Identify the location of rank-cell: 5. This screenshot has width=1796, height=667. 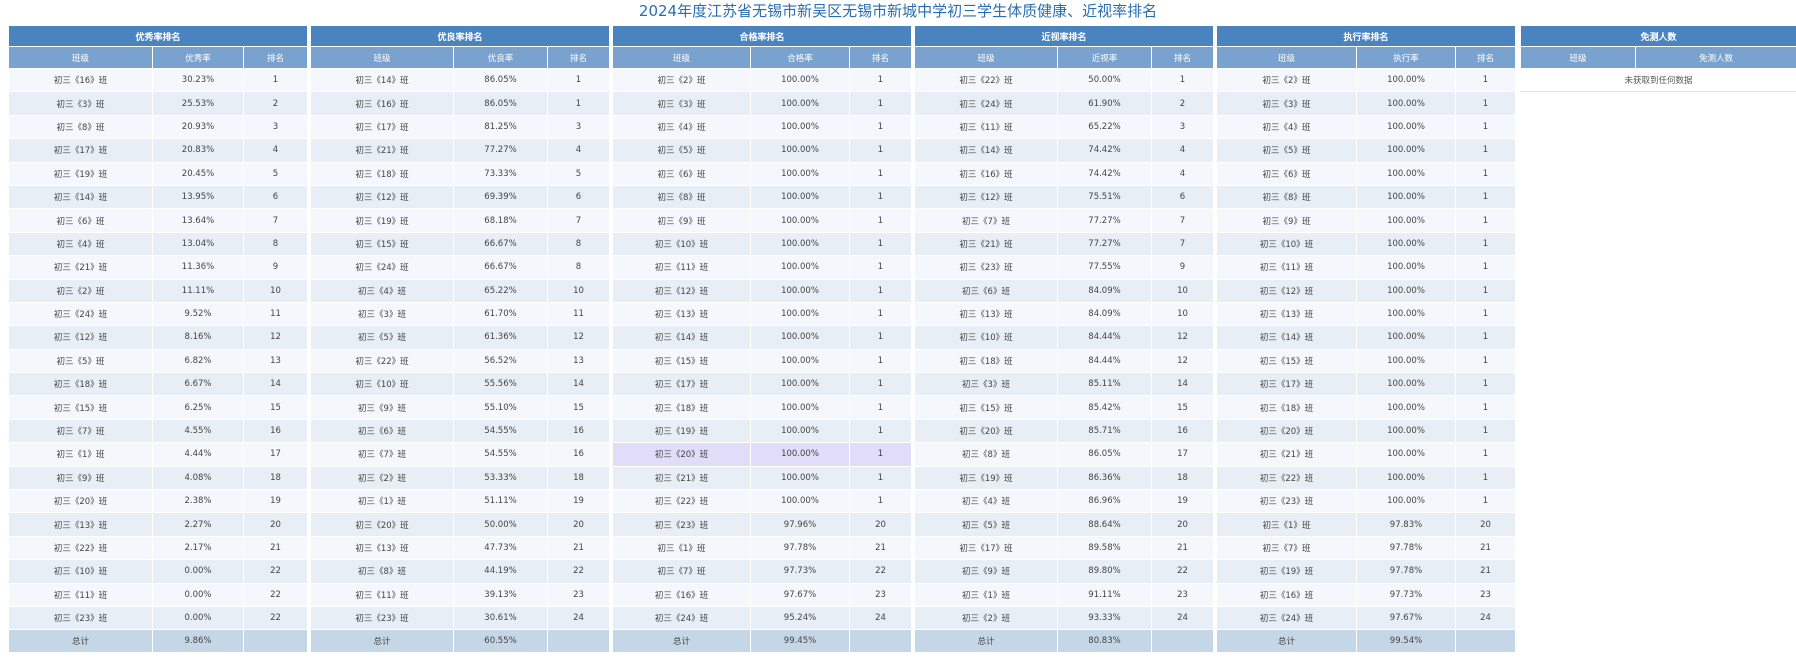
(275, 173).